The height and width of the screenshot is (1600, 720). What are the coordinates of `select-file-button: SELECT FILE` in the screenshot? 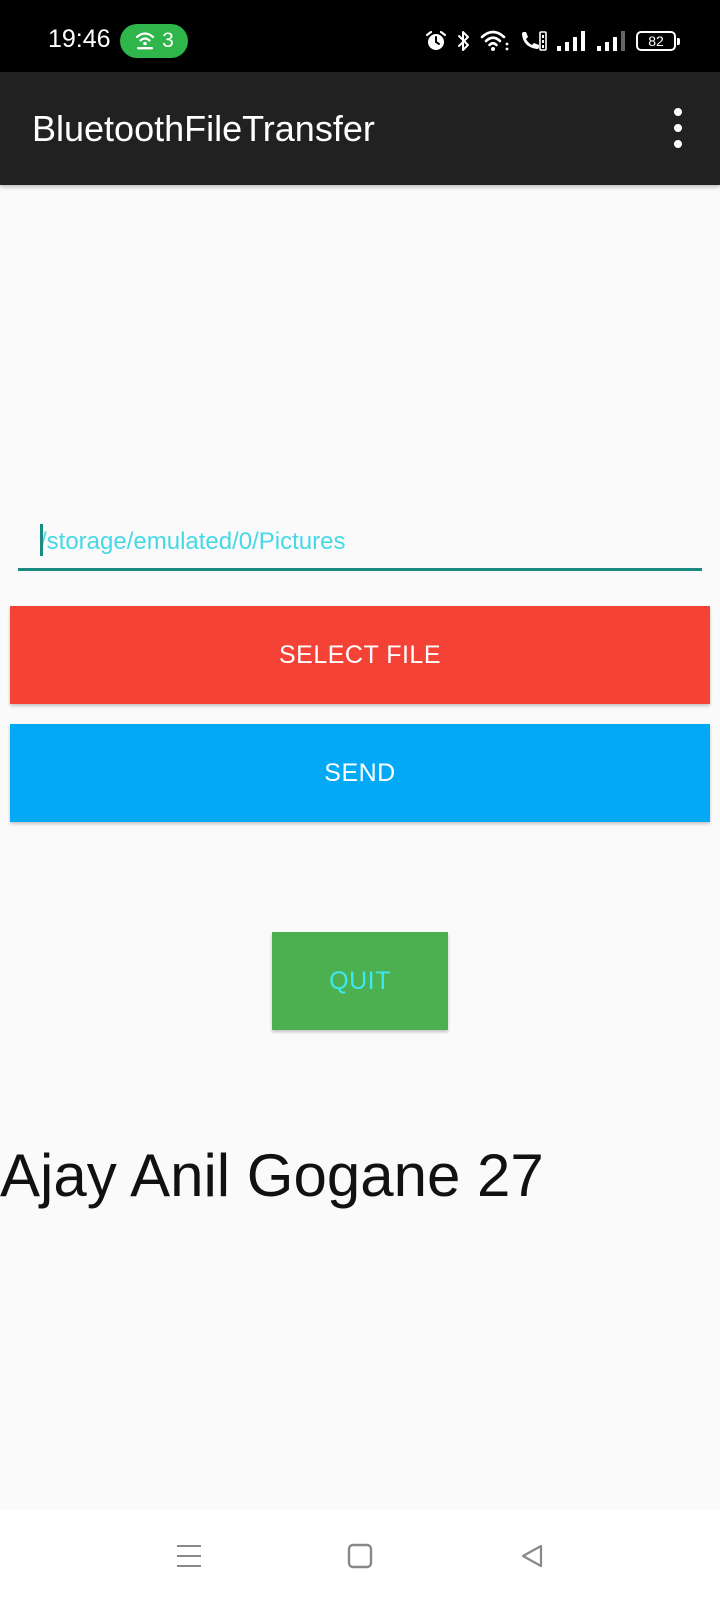 It's located at (360, 655).